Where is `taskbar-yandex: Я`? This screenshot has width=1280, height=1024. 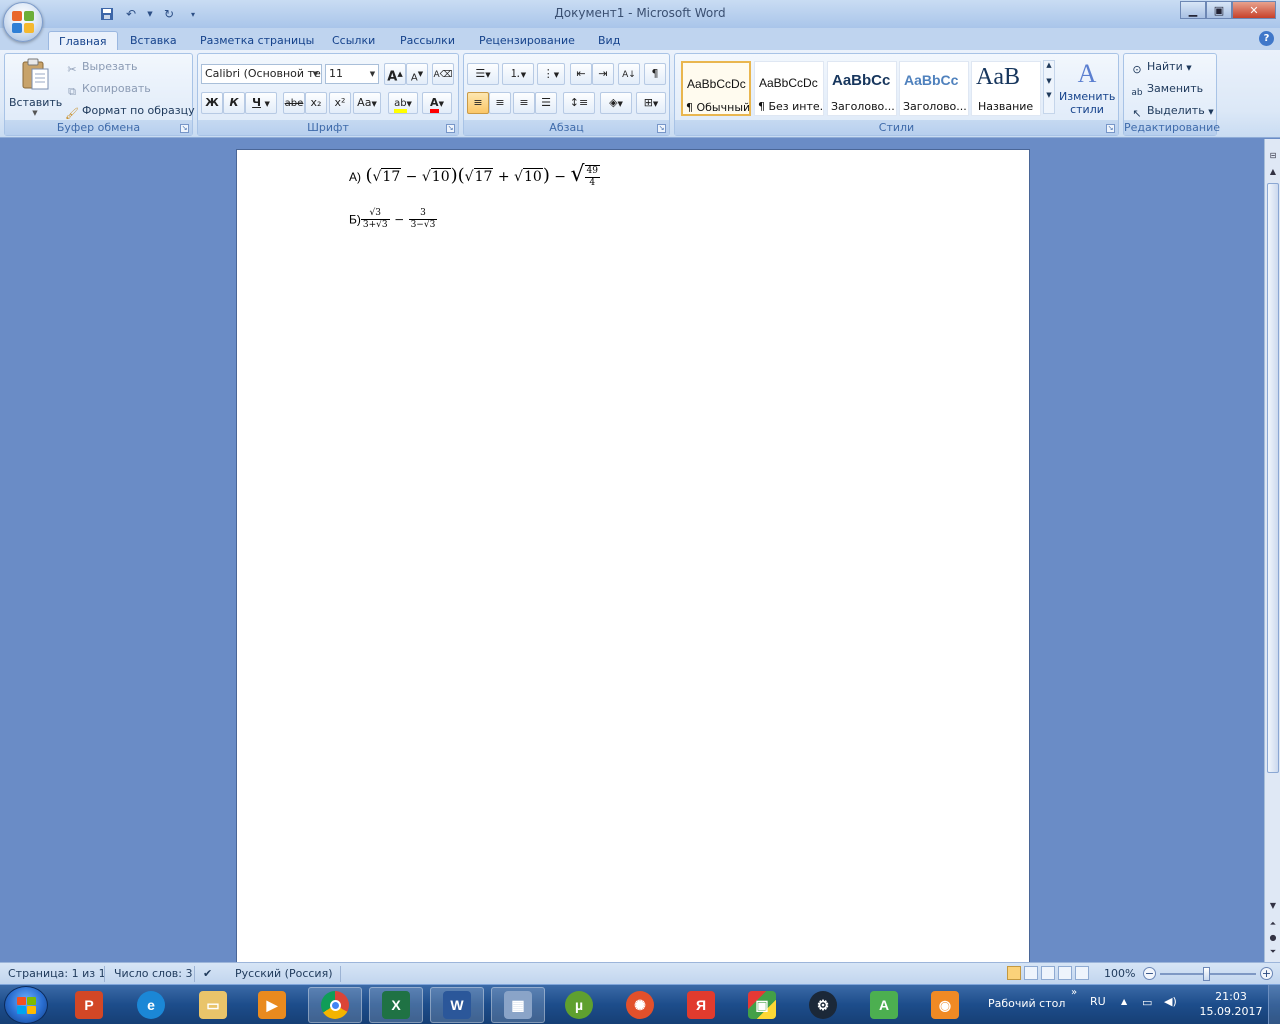
taskbar-yandex: Я is located at coordinates (701, 1005).